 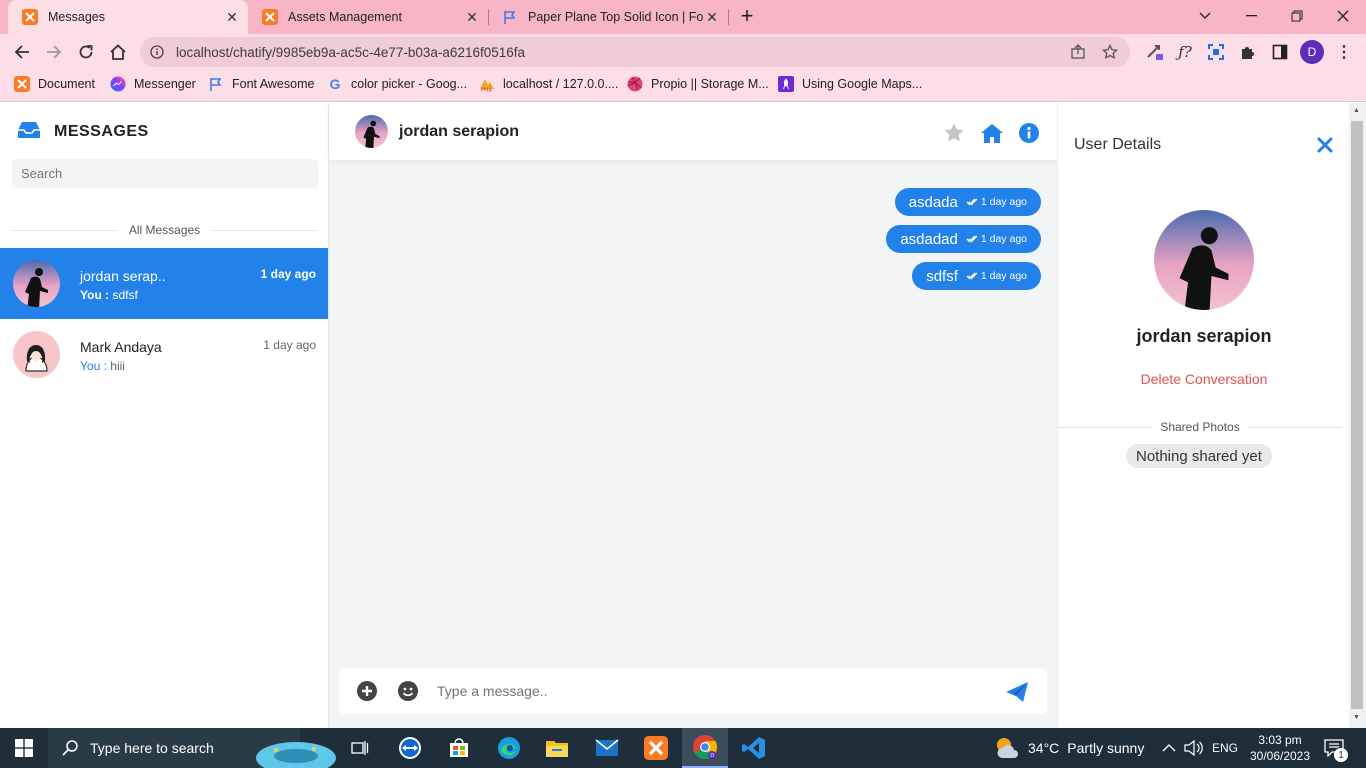 I want to click on home-icon, so click(x=992, y=133).